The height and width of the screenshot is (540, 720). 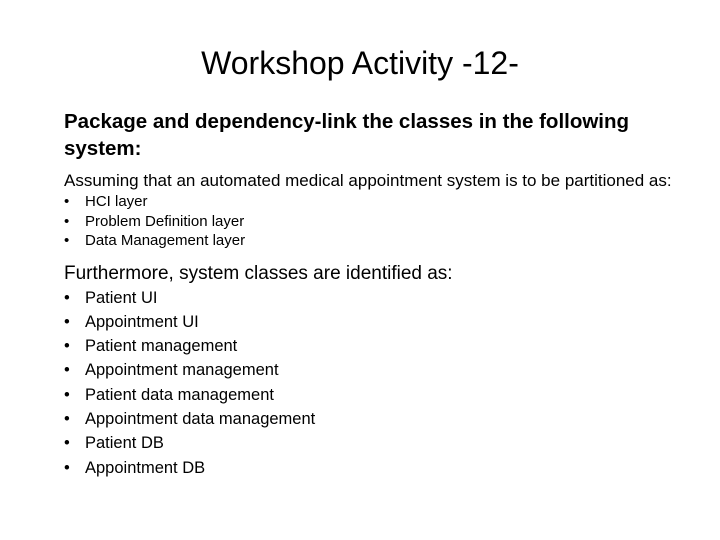 What do you see at coordinates (182, 370) in the screenshot?
I see `list-item-label: Appointment management` at bounding box center [182, 370].